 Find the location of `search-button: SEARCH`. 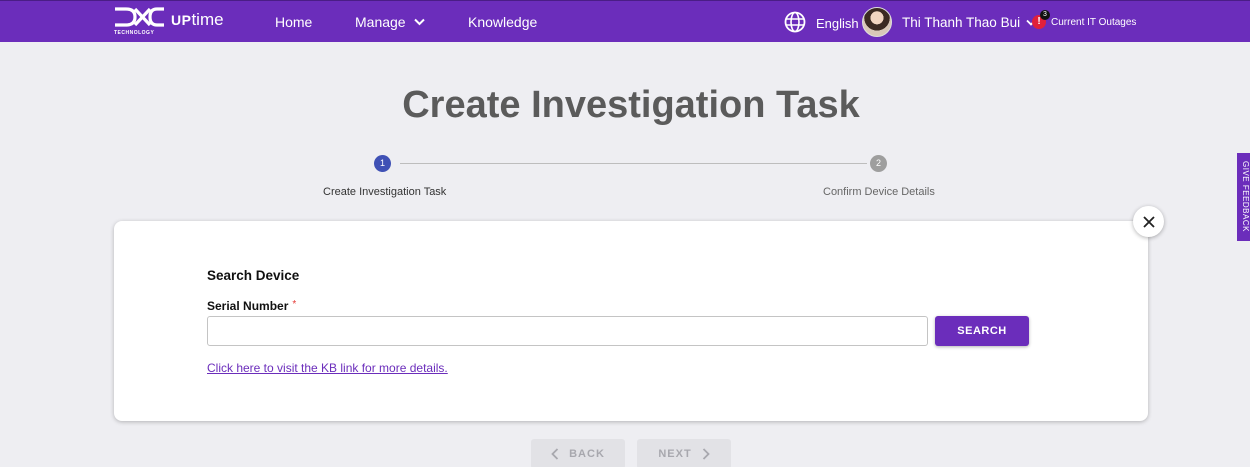

search-button: SEARCH is located at coordinates (982, 331).